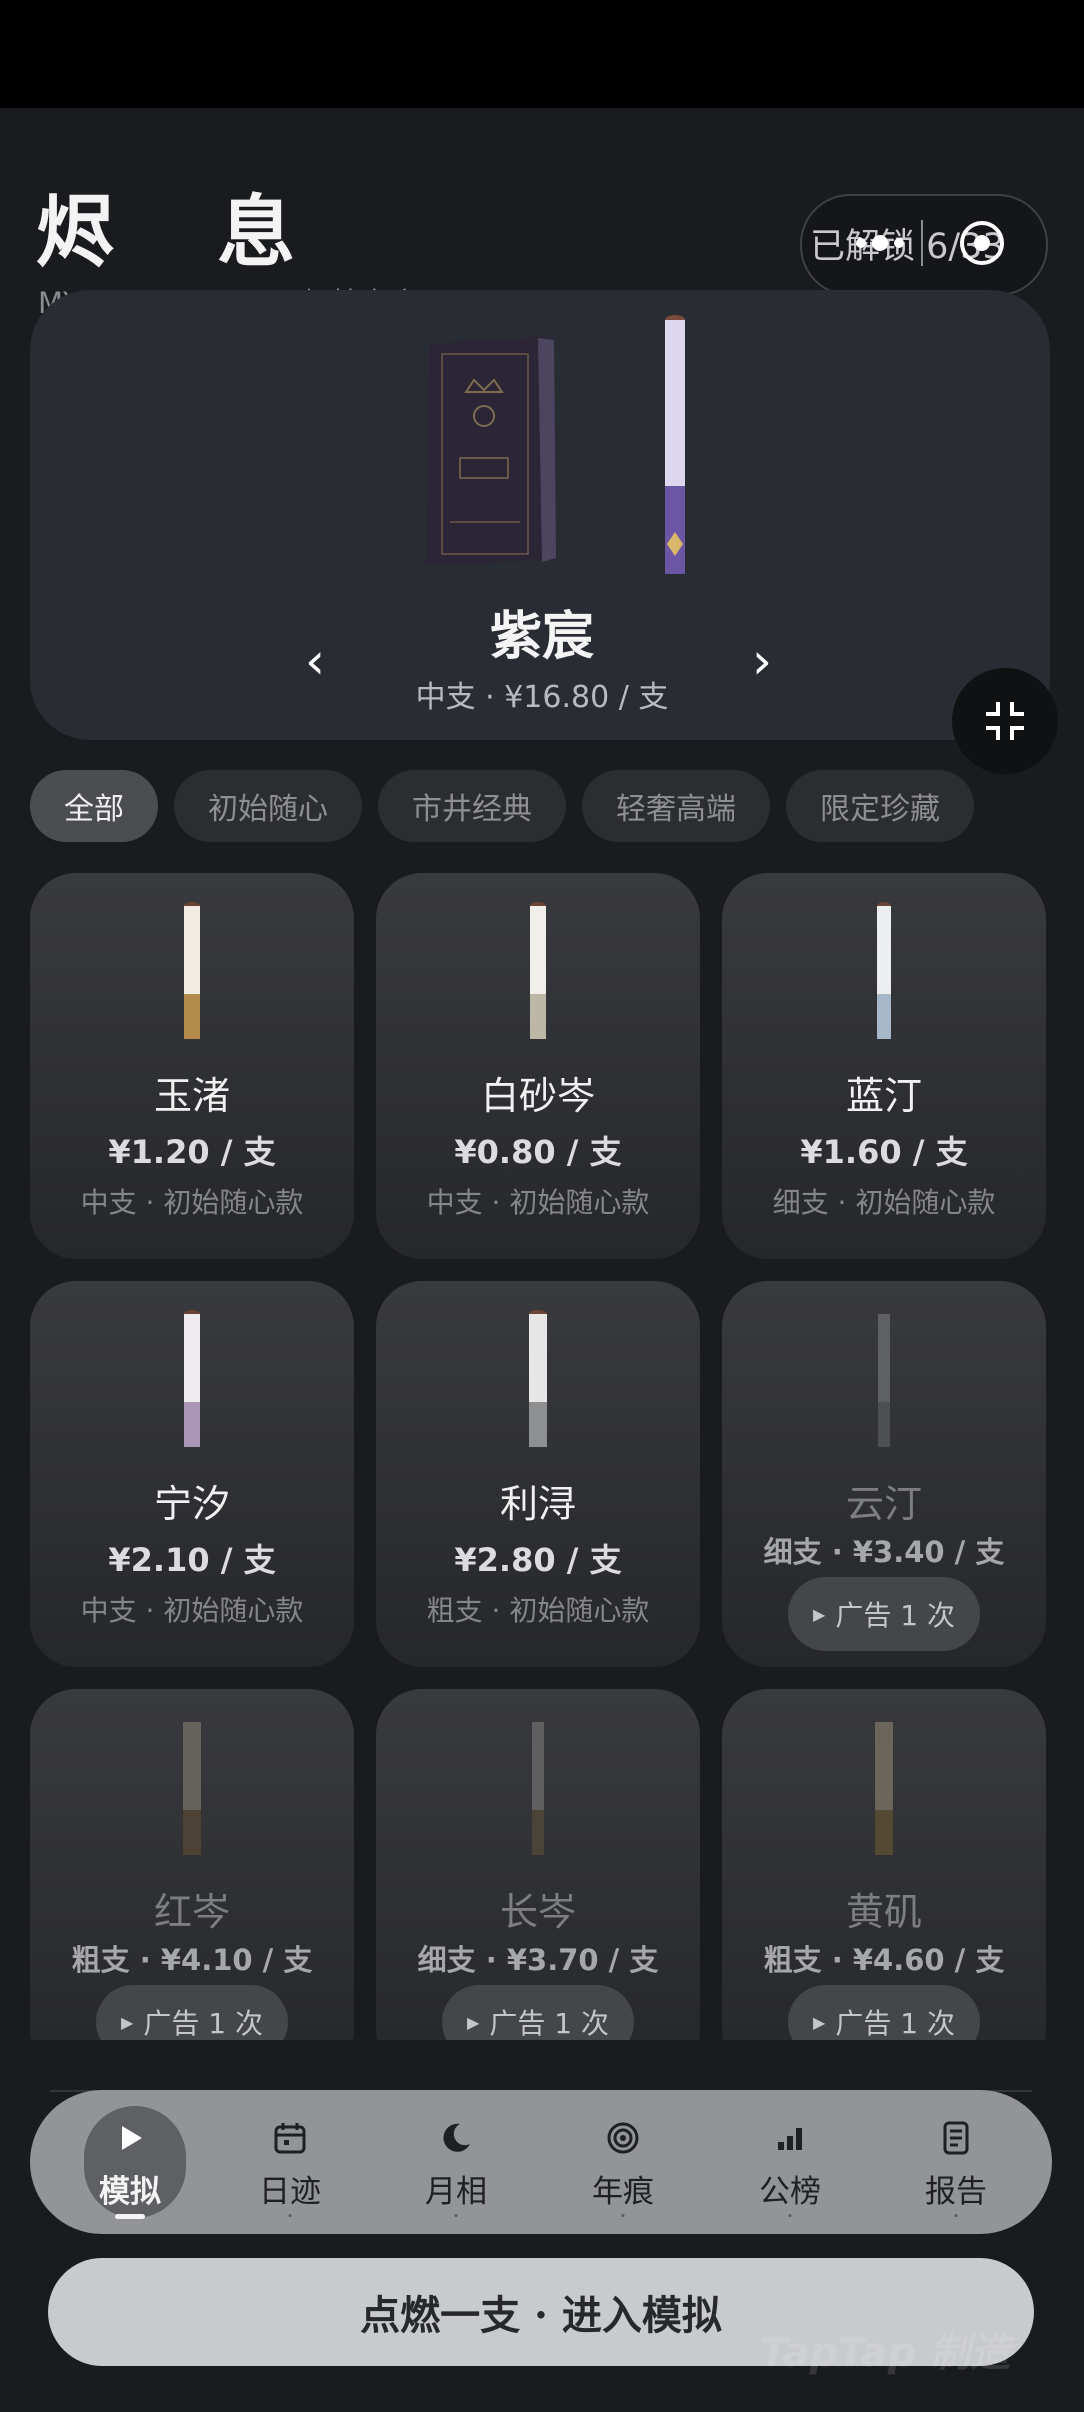 This screenshot has height=2412, width=1084. What do you see at coordinates (538, 1864) in the screenshot?
I see `collection-card-locked: 长岑 细支 · ¥3.70 / 支 ▶ 广告 1 次` at bounding box center [538, 1864].